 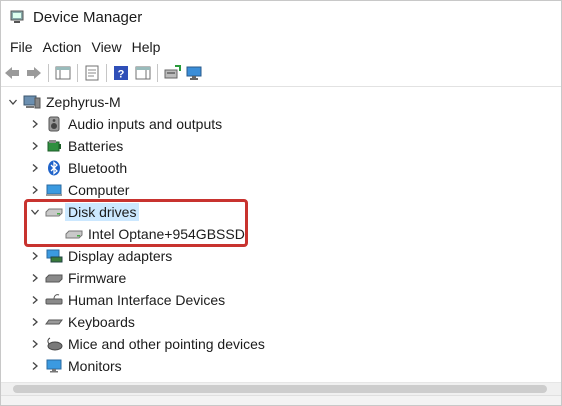 I want to click on scan-hardware-button, so click(x=194, y=73).